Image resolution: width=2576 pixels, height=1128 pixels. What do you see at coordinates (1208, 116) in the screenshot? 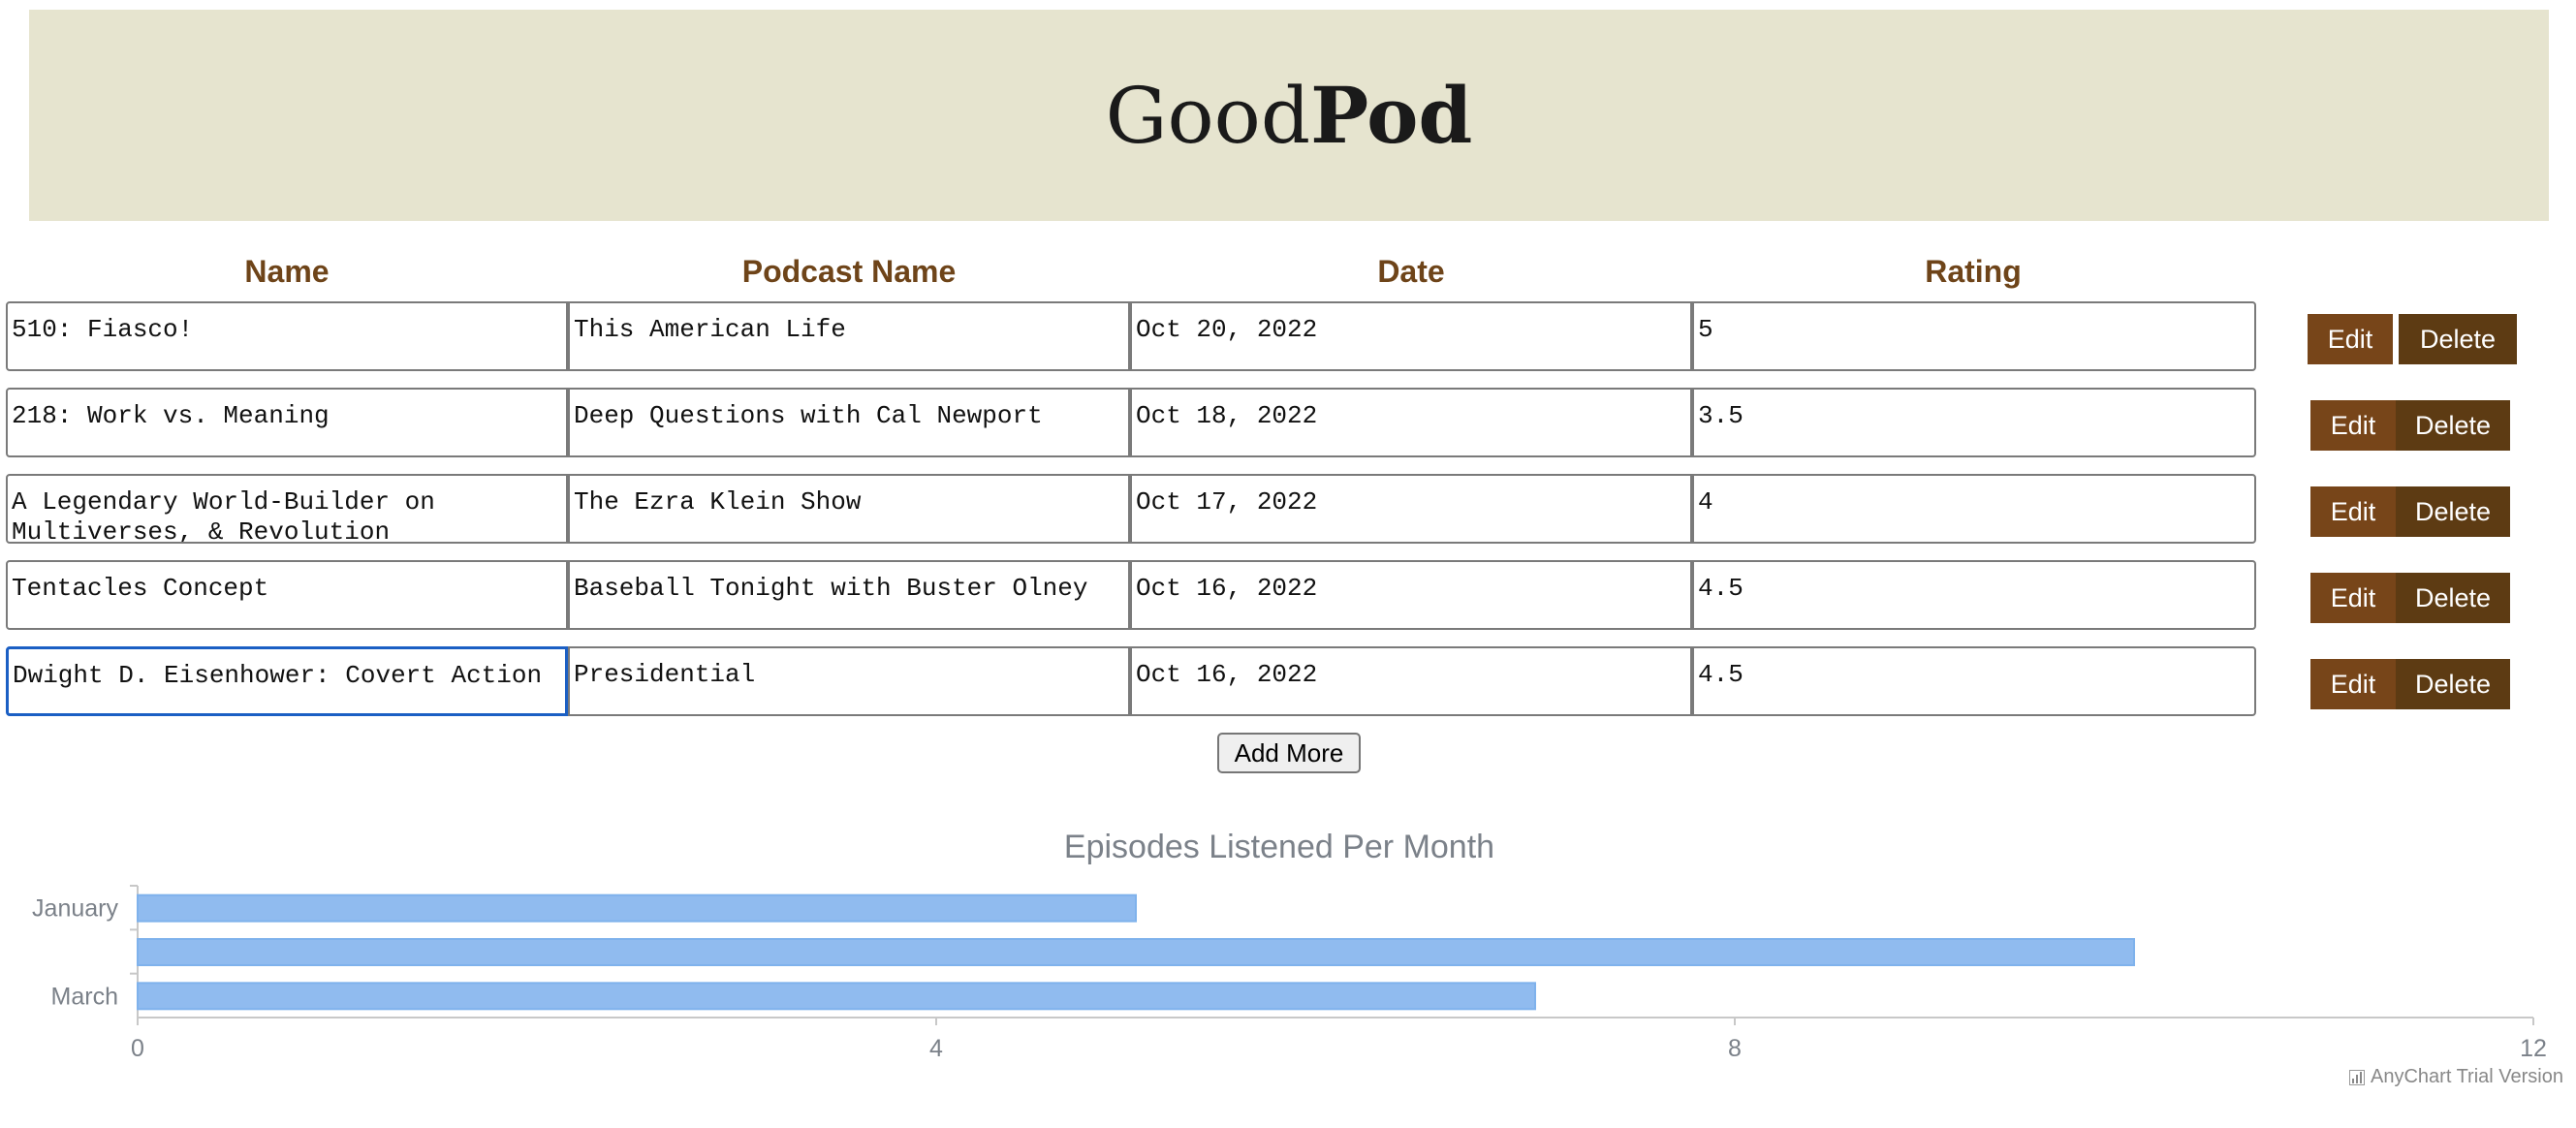
I see `logo-regular: Good` at bounding box center [1208, 116].